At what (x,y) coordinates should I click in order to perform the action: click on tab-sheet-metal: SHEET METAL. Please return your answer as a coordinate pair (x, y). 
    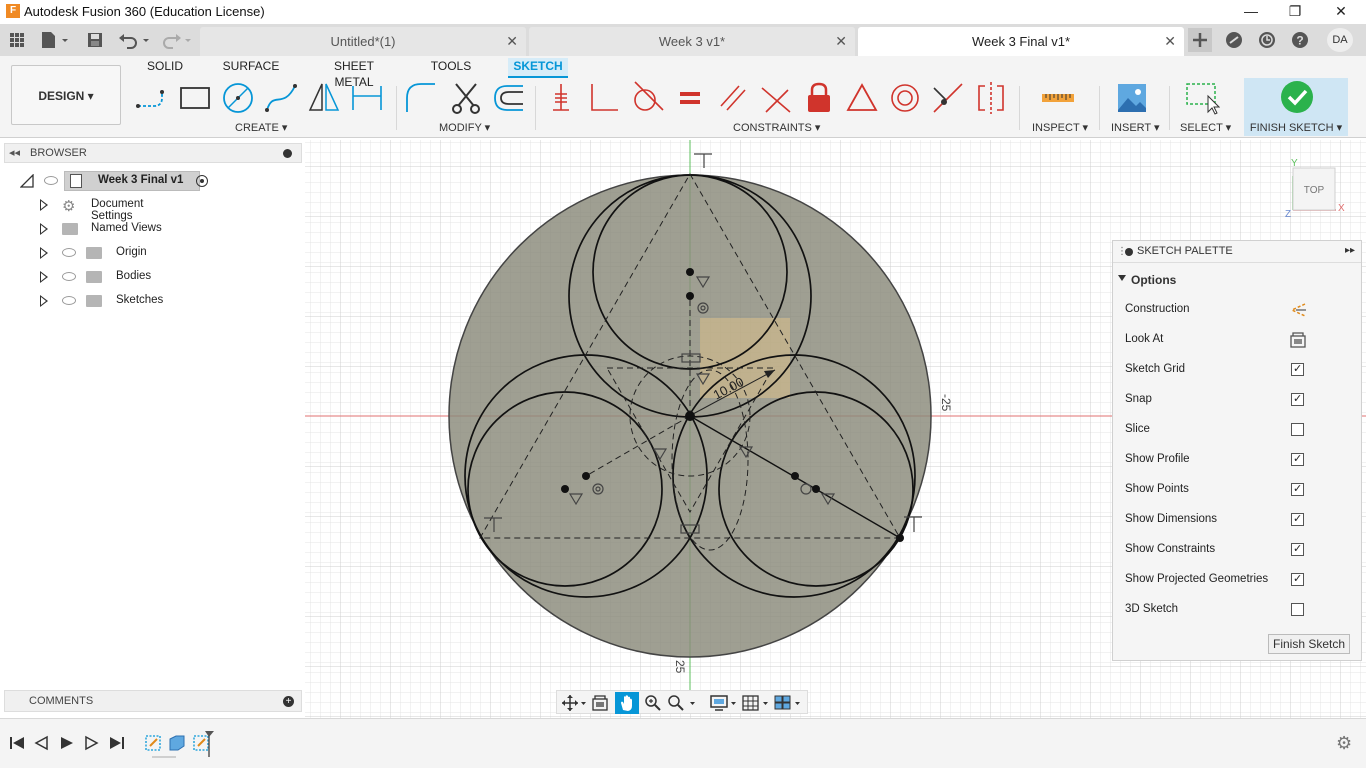
    Looking at the image, I should click on (354, 73).